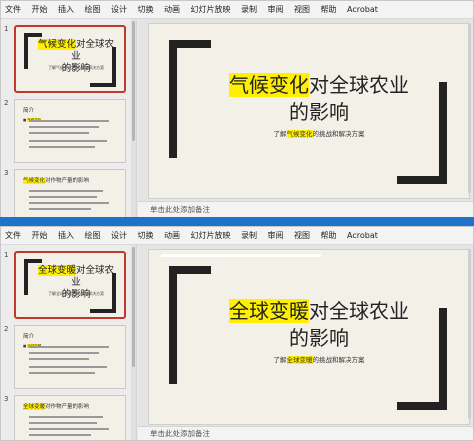 This screenshot has width=474, height=441. I want to click on slide-thumbnail-2: 简介 ■ 气候变化, so click(70, 131).